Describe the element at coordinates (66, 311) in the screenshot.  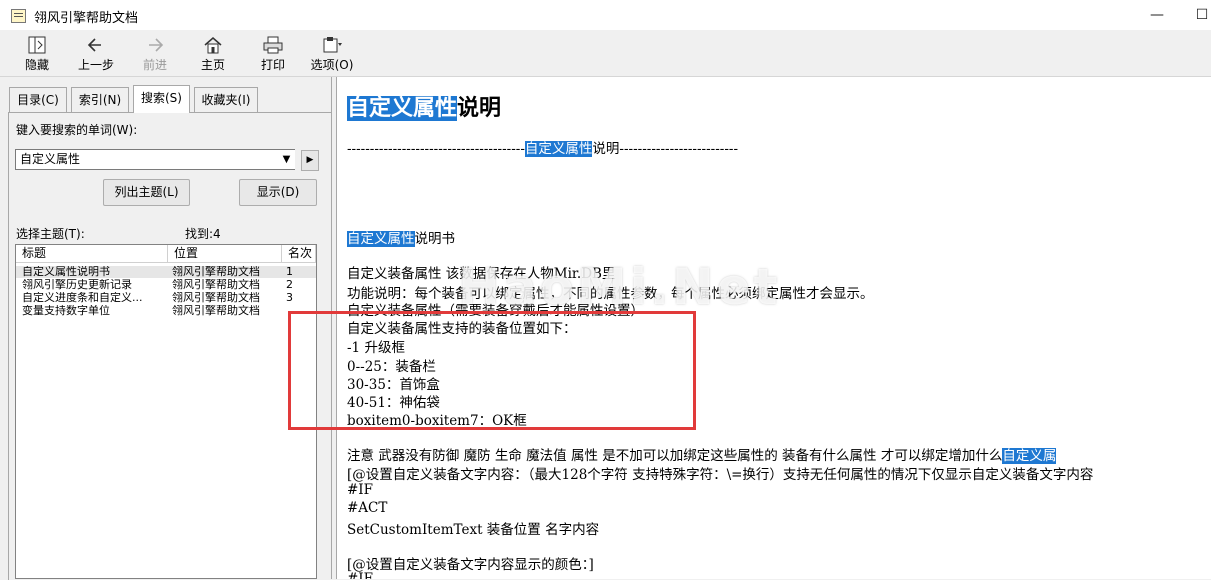
I see `result-title: 变量支持数字单位` at that location.